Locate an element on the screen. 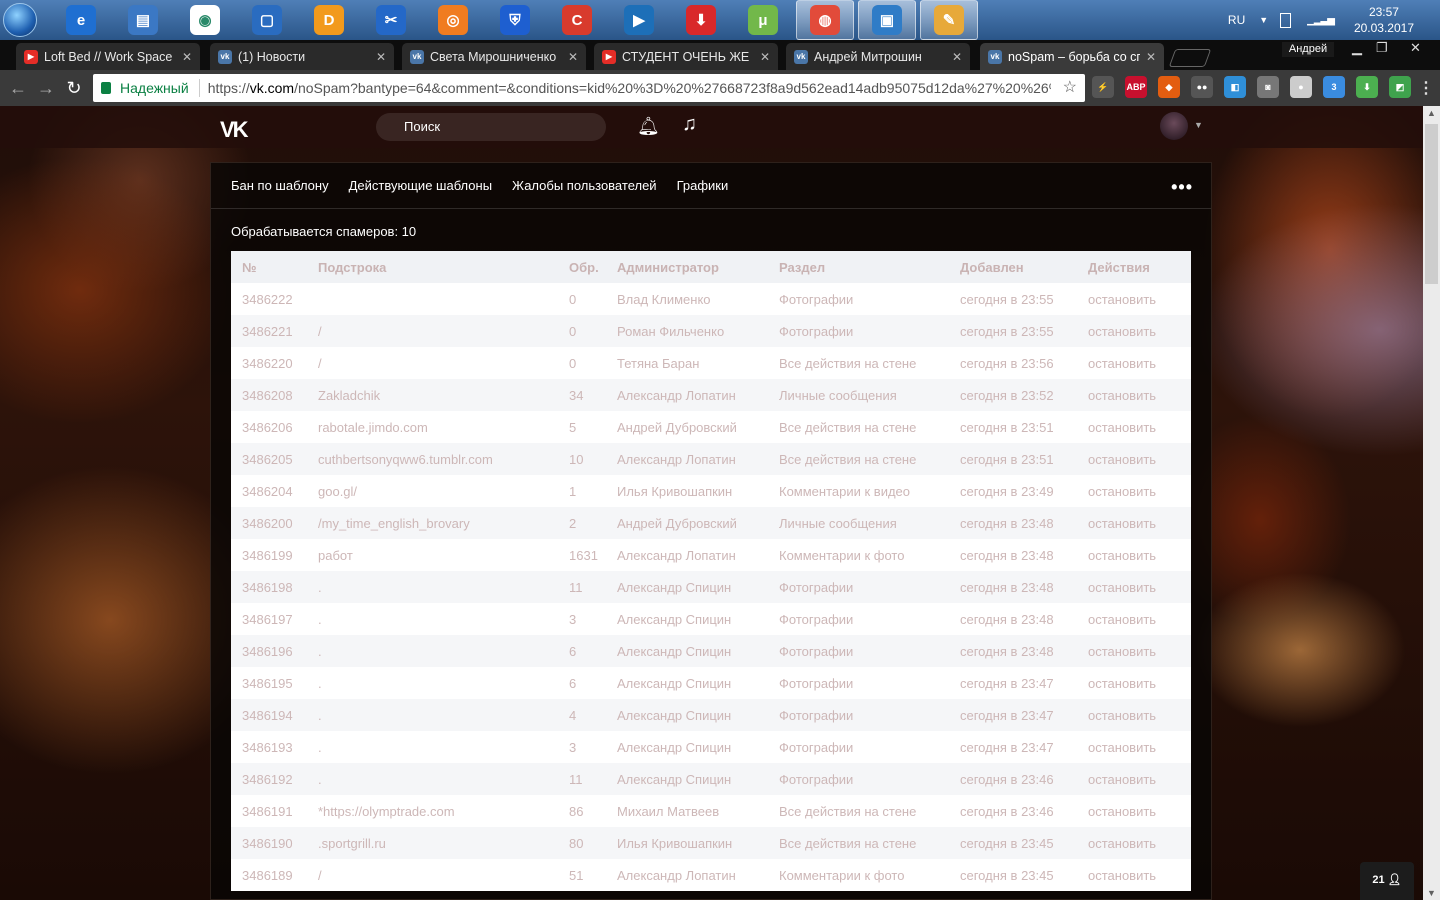 The height and width of the screenshot is (900, 1440). row-admin: Андрей Дубровский is located at coordinates (687, 427).